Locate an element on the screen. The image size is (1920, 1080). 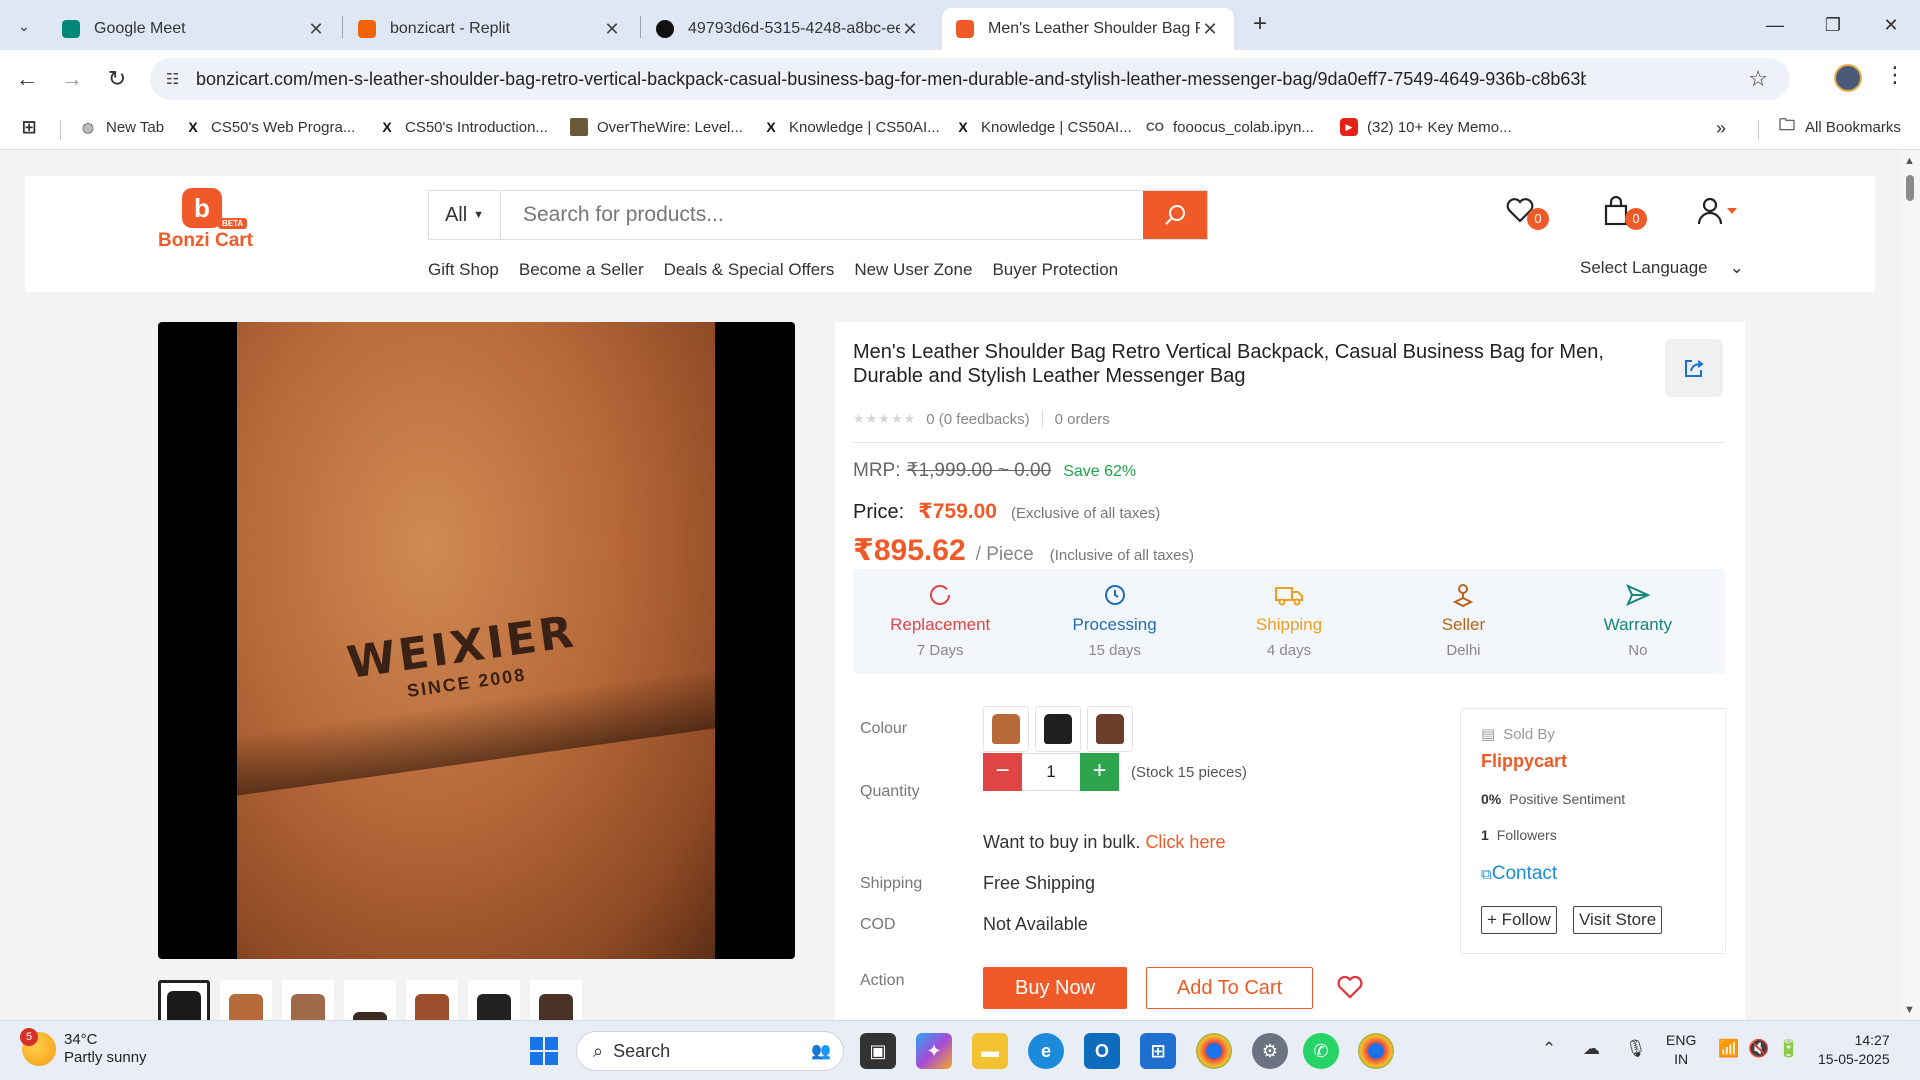
tab-search-chevron-icon: ⌄ is located at coordinates (24, 26).